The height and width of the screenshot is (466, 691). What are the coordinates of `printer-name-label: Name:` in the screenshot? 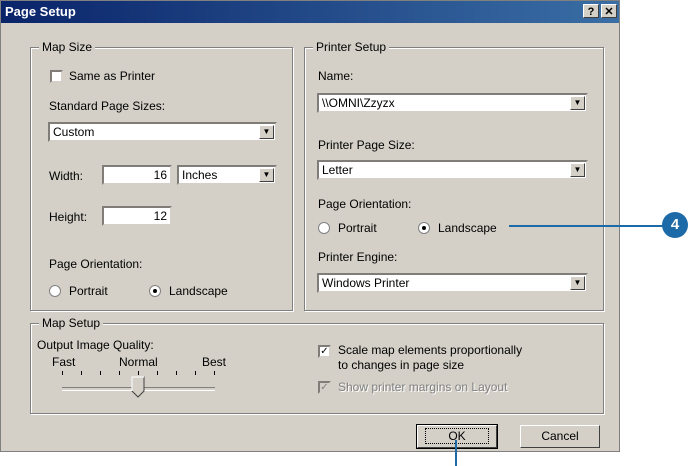 It's located at (336, 76).